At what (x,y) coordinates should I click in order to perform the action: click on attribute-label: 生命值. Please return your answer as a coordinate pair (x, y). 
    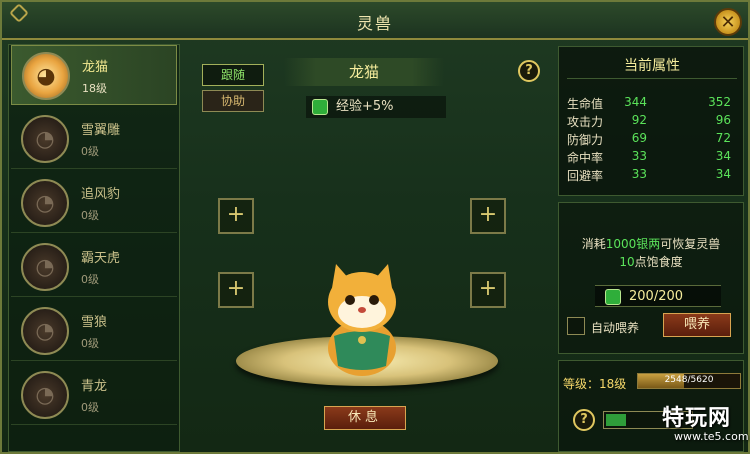
    Looking at the image, I should click on (585, 104).